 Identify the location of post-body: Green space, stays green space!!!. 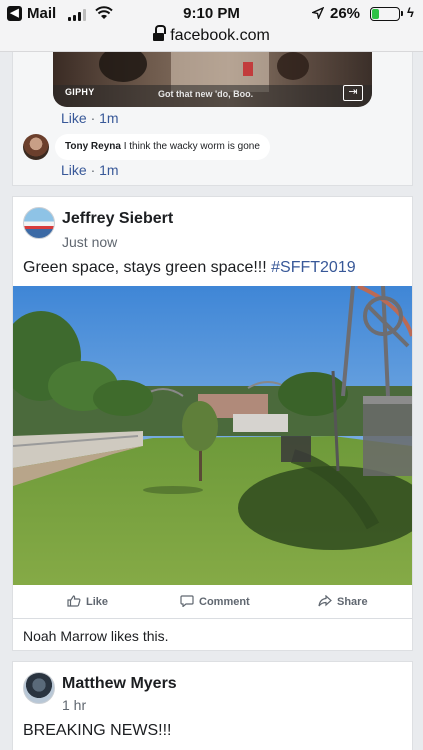
(147, 267).